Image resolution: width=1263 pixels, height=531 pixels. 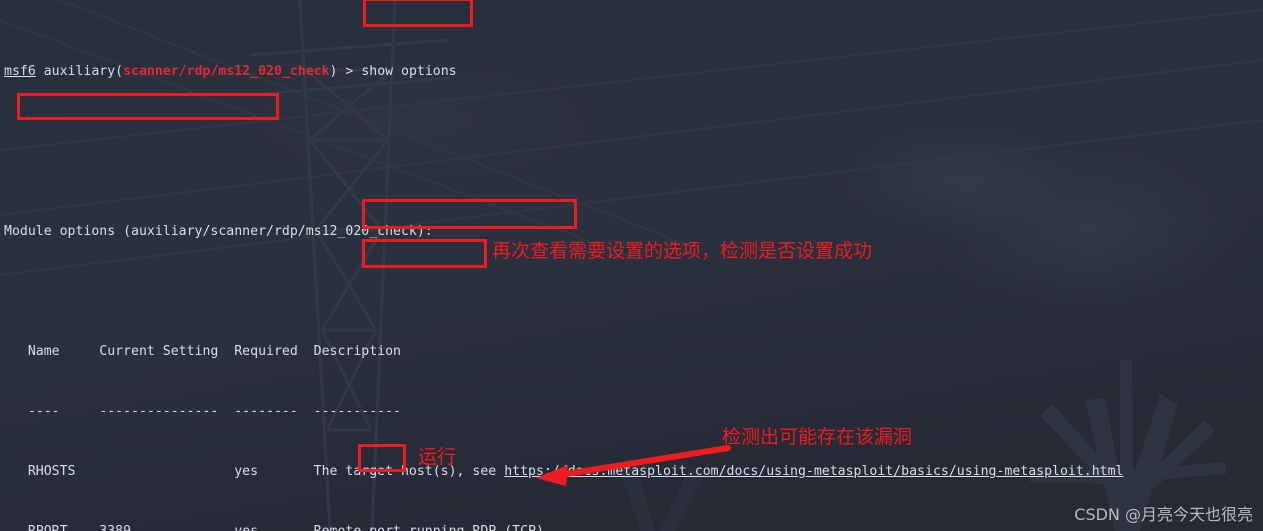 What do you see at coordinates (345, 71) in the screenshot?
I see `prompt-end: ) >` at bounding box center [345, 71].